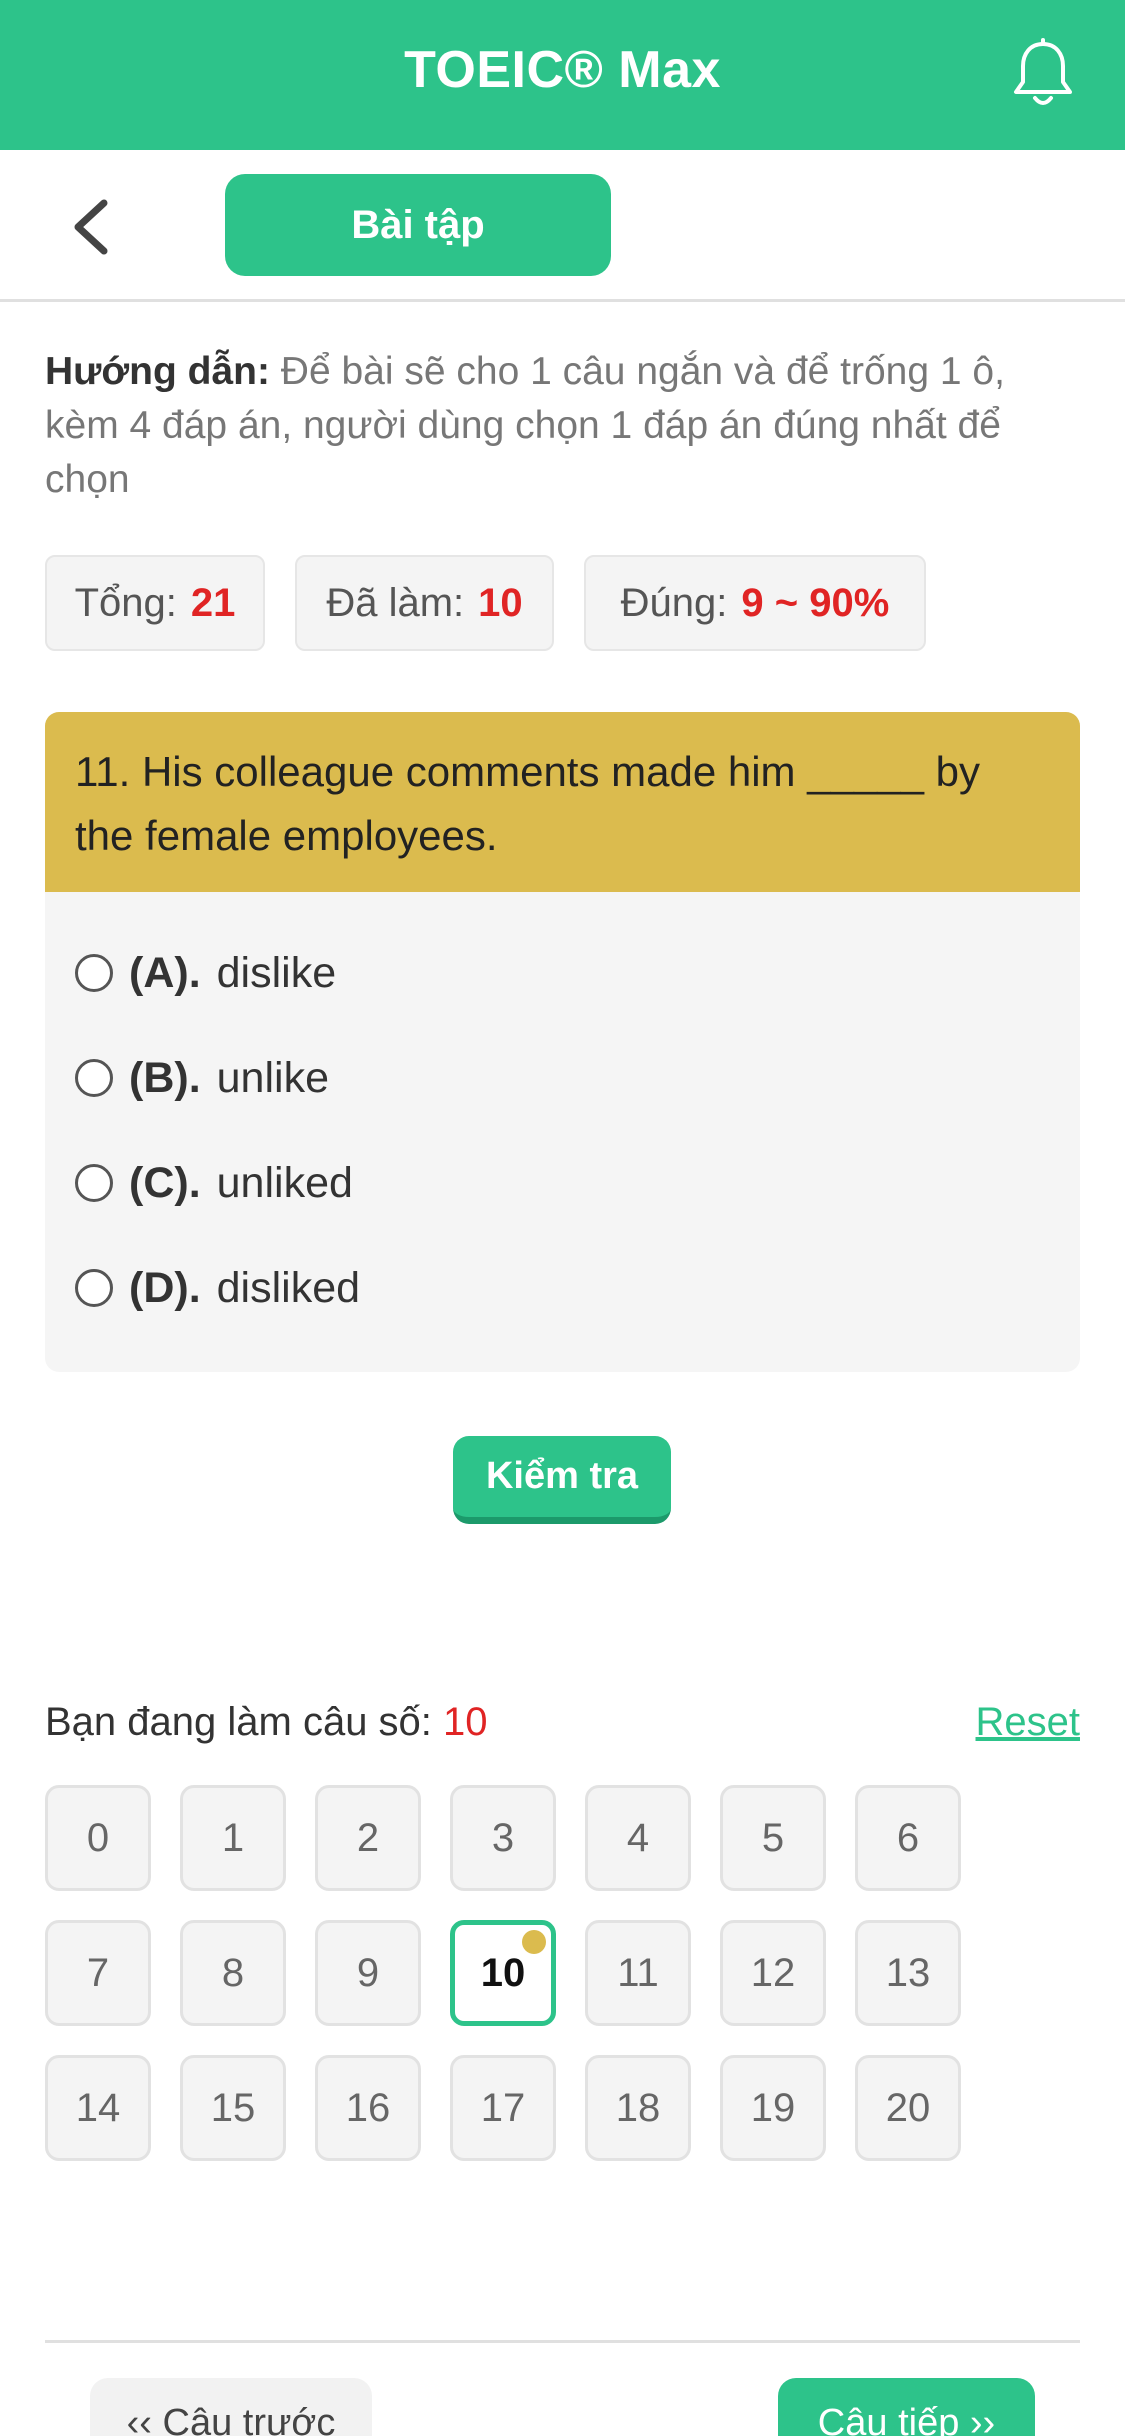 The height and width of the screenshot is (2436, 1125). I want to click on question-number-label: 14, so click(98, 2107).